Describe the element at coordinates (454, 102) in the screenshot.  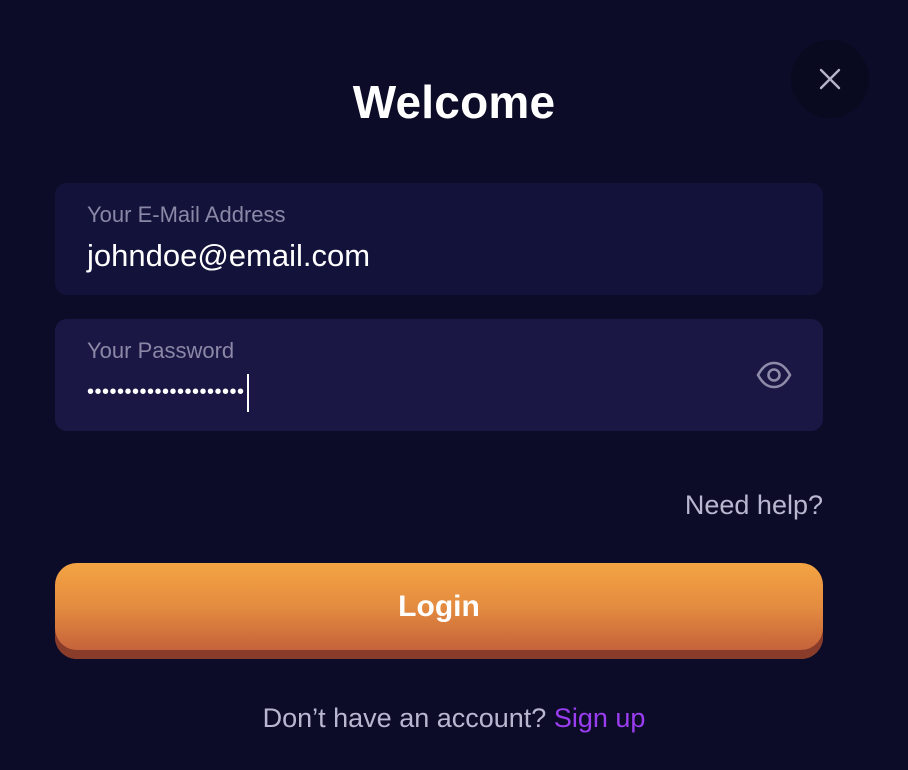
I see `page-title: Welcome` at that location.